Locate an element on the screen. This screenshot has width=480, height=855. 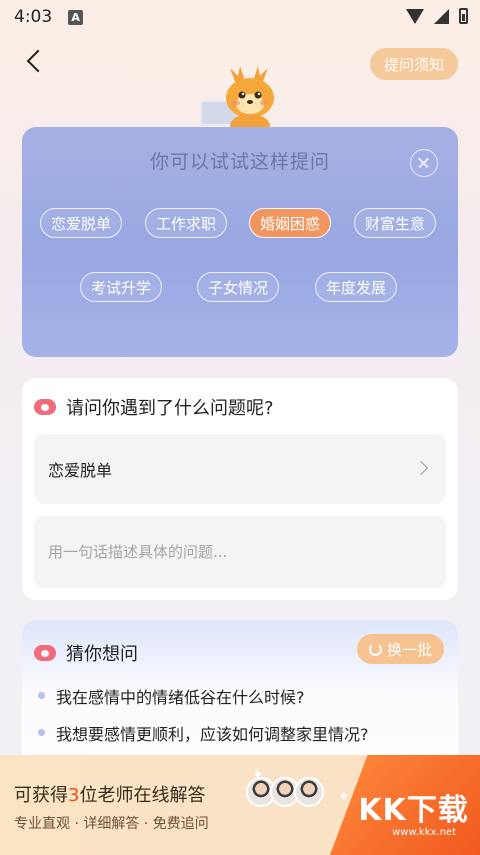
refresh-button: 换一批 is located at coordinates (400, 649).